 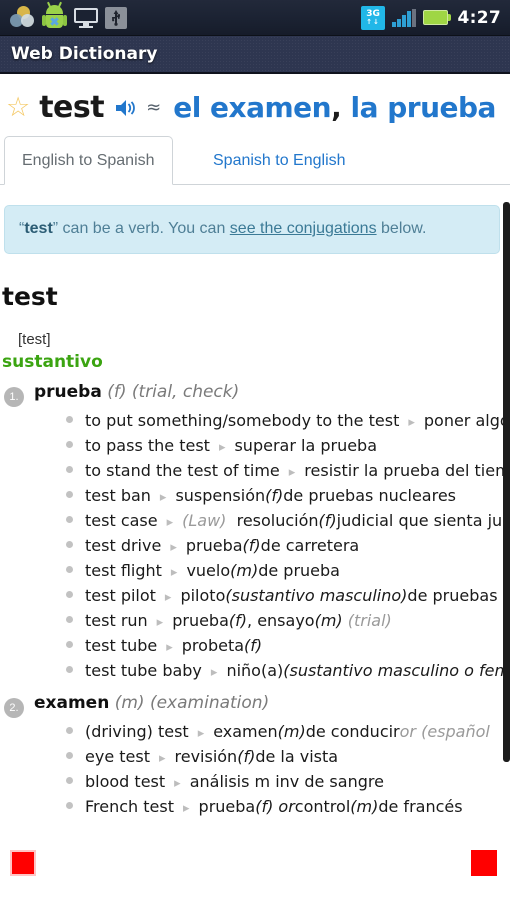 What do you see at coordinates (14, 708) in the screenshot?
I see `sense-number: 2.` at bounding box center [14, 708].